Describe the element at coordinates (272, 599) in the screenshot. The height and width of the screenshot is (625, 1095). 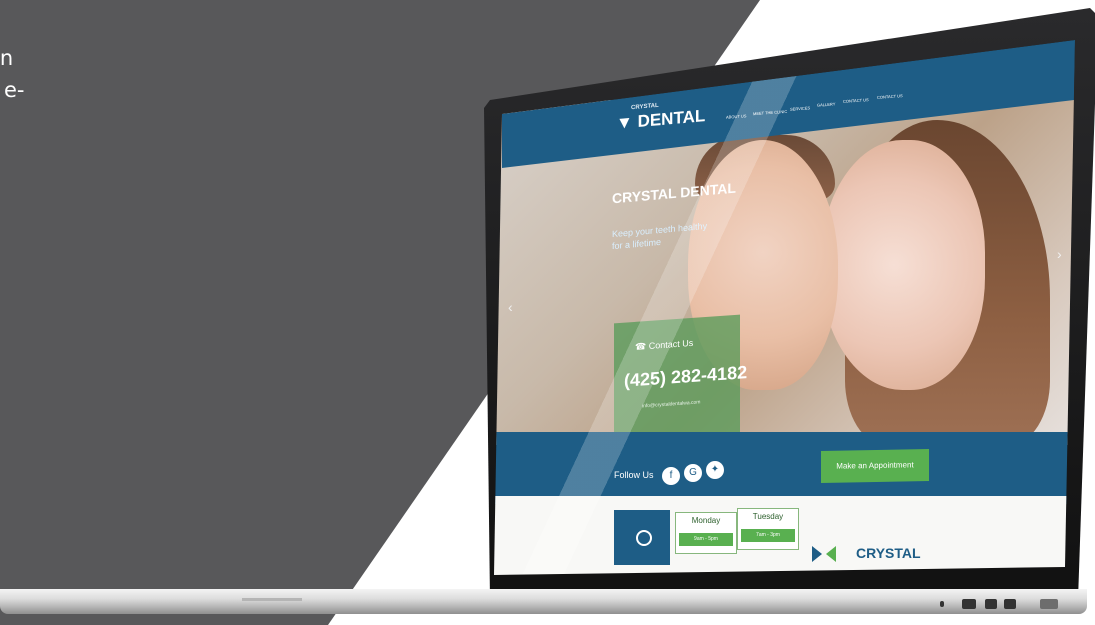
I see `laptop-hinge` at that location.